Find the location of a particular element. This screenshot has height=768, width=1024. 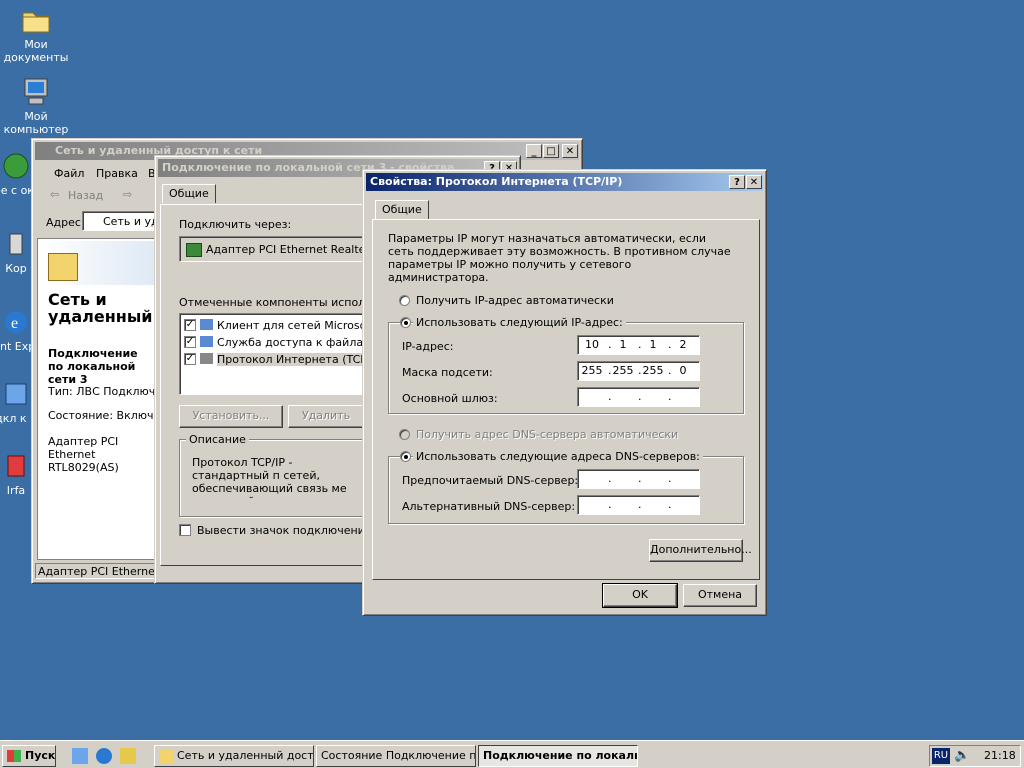

dns-manual-radio is located at coordinates (405, 456).